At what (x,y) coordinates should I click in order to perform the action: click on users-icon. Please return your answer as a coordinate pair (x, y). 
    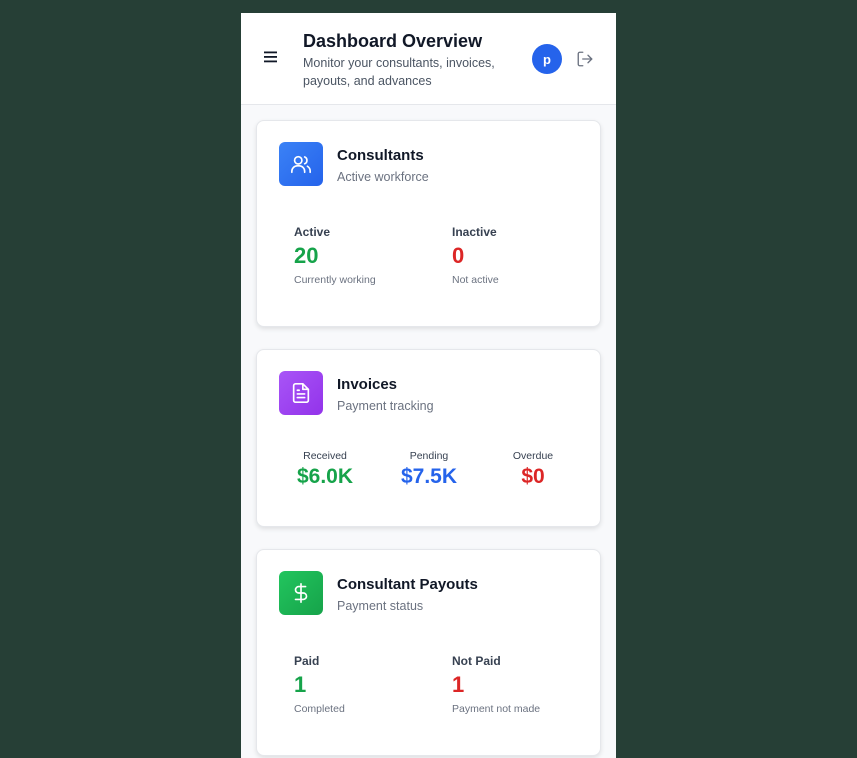
    Looking at the image, I should click on (301, 164).